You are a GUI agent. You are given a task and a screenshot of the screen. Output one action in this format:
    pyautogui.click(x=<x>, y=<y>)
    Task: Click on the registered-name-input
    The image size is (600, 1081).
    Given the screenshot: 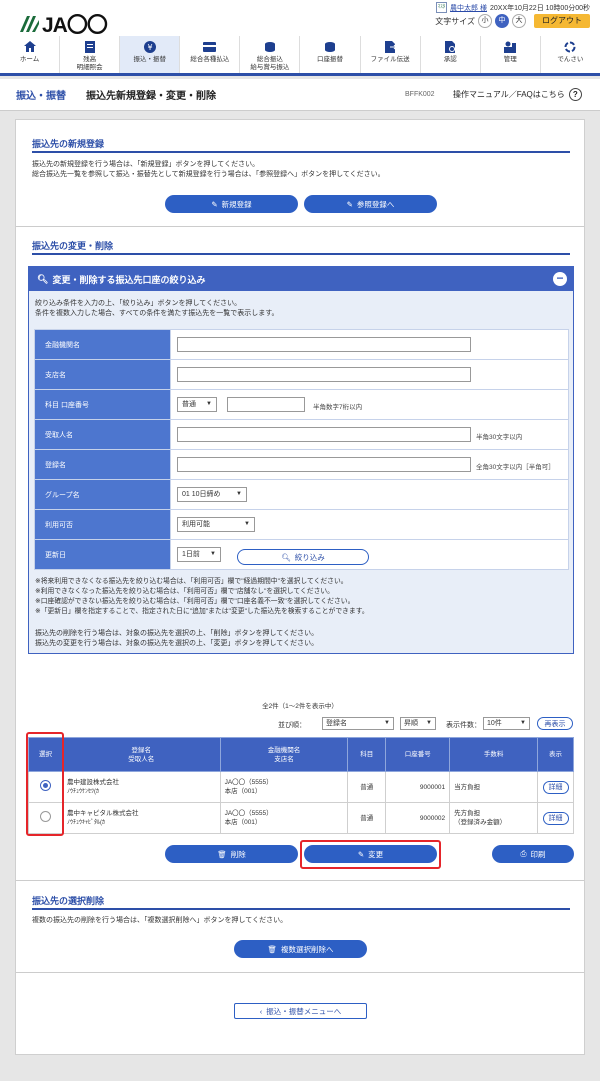 What is the action you would take?
    pyautogui.click(x=324, y=464)
    